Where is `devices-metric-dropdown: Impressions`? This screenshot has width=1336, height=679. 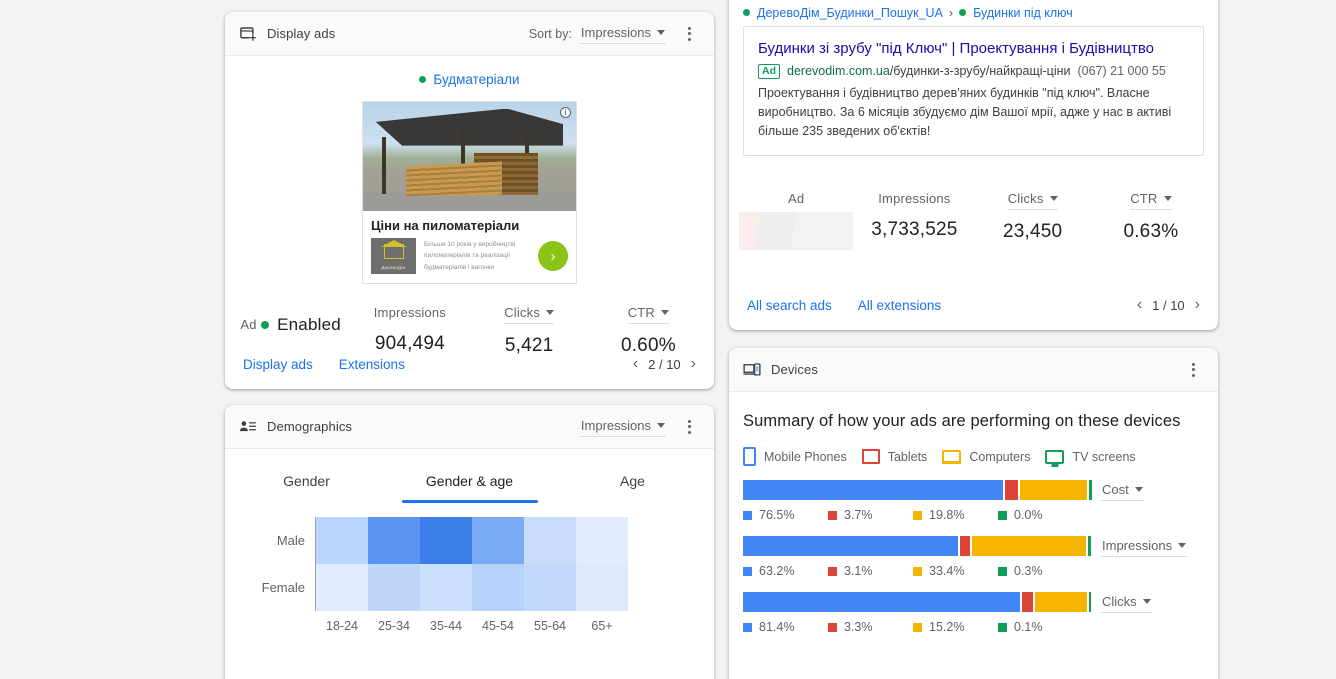 devices-metric-dropdown: Impressions is located at coordinates (1144, 546).